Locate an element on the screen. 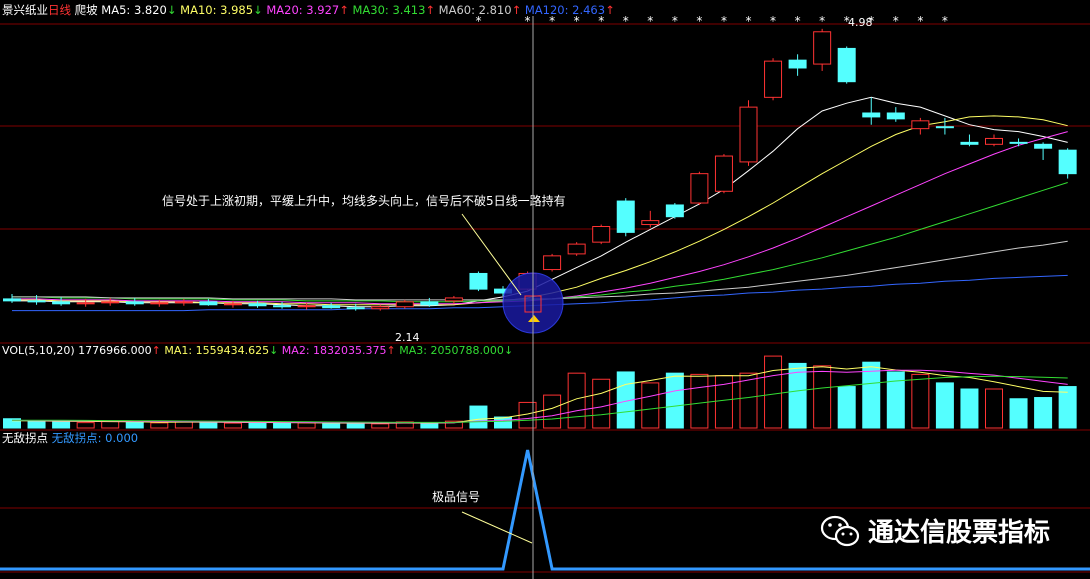 The image size is (1090, 579). stock-name: 景兴纸业 is located at coordinates (25, 10).